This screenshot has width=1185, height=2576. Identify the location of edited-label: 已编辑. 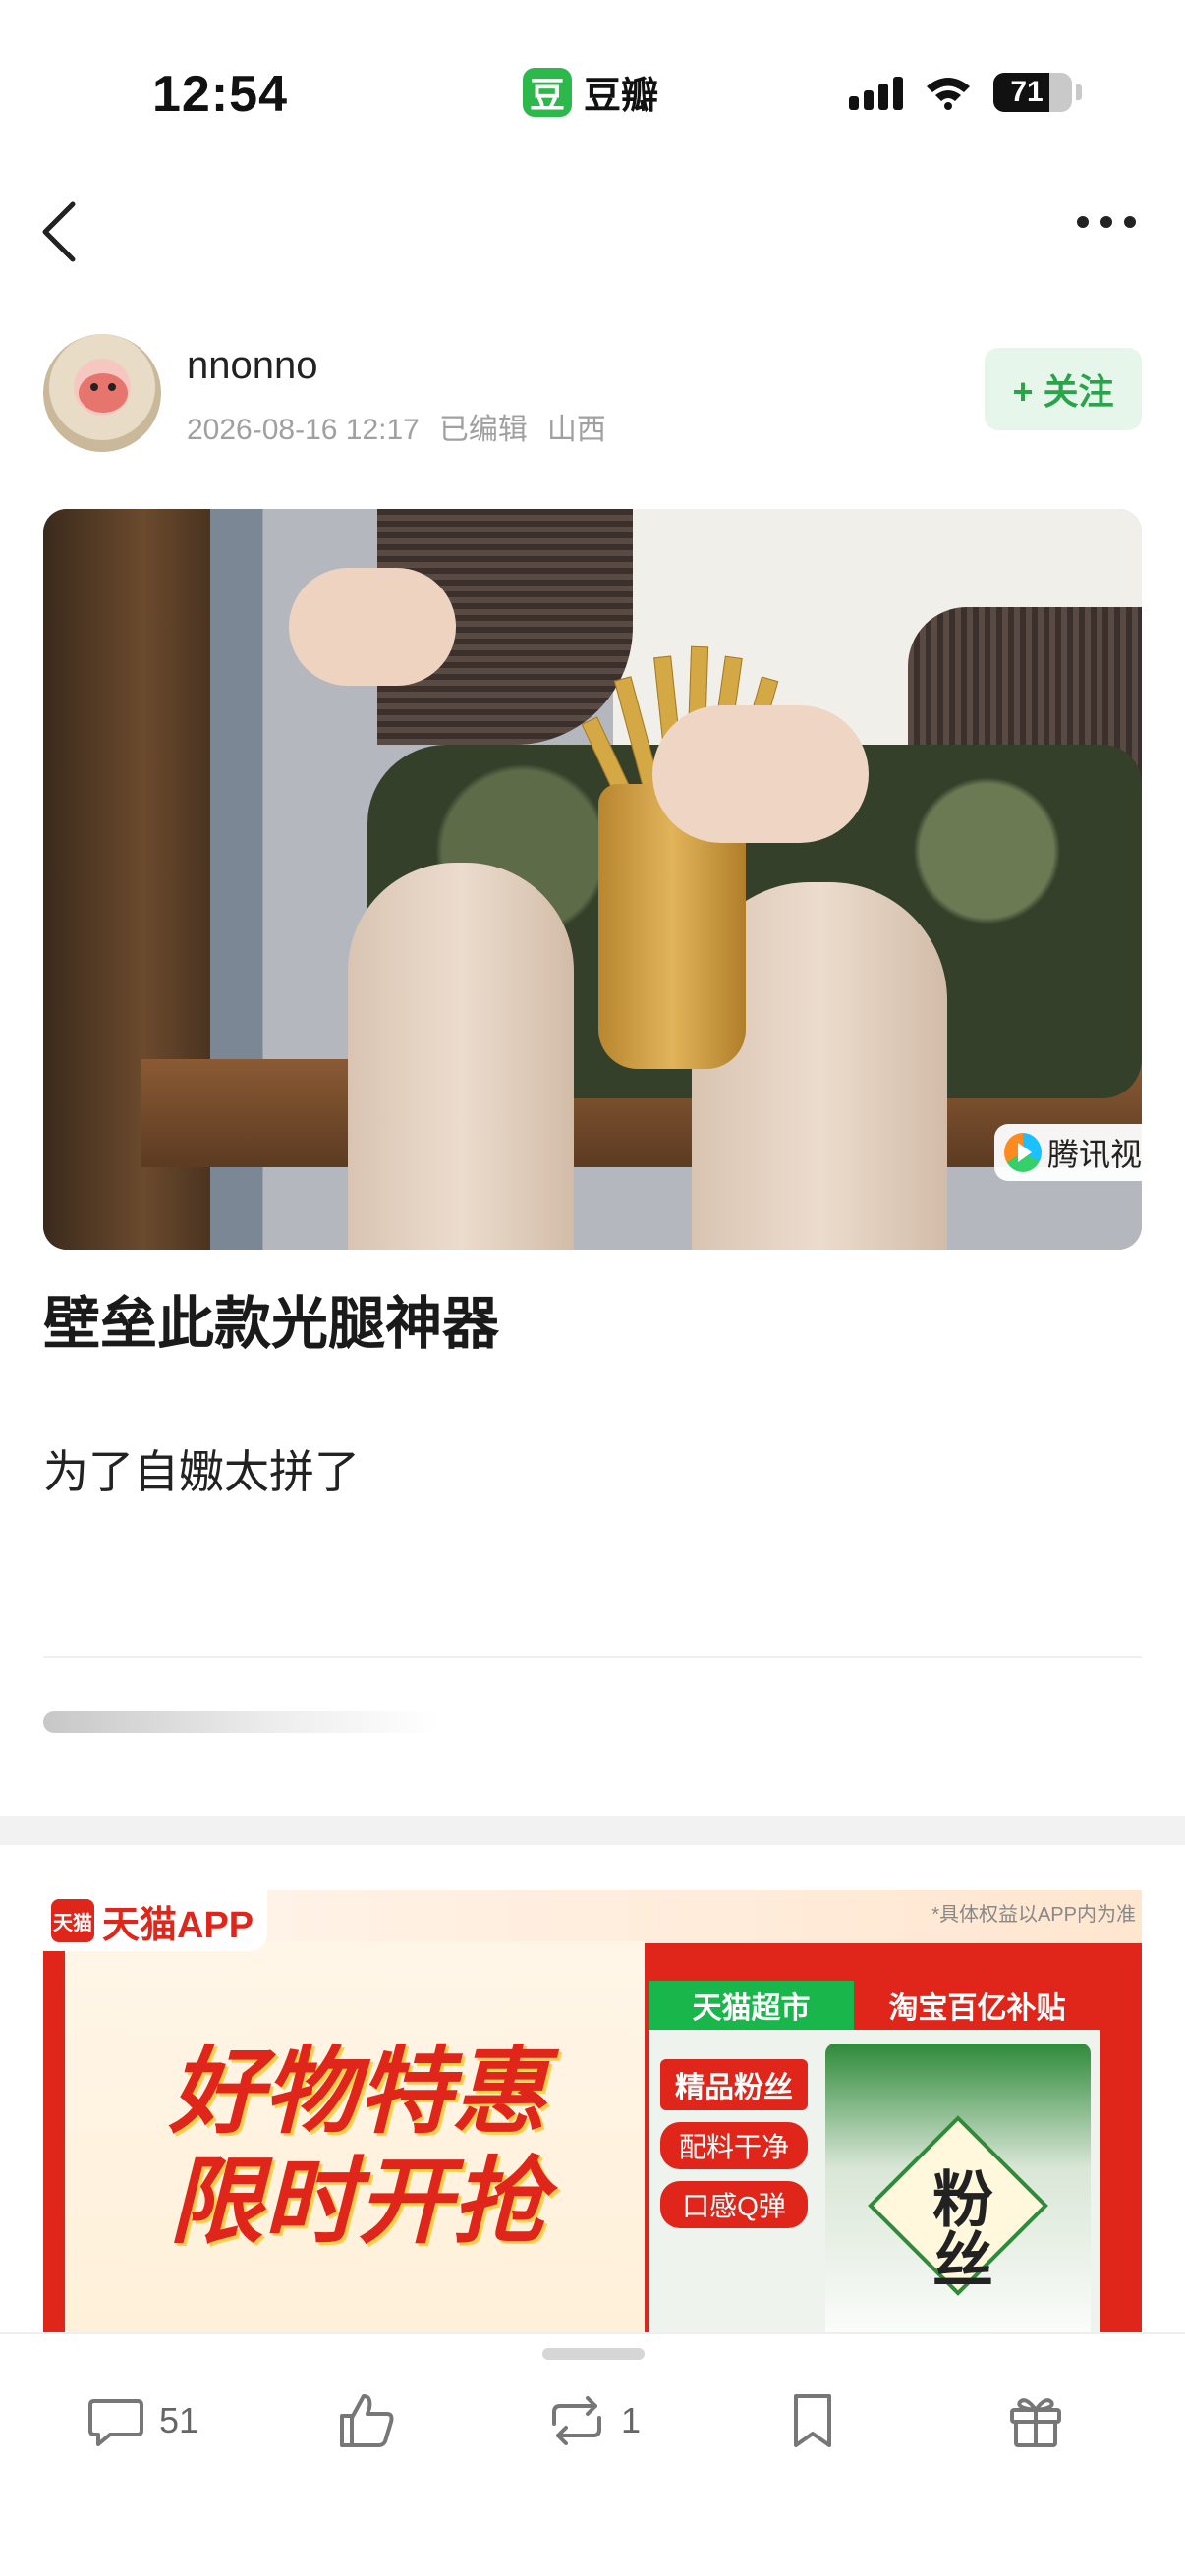
(483, 430).